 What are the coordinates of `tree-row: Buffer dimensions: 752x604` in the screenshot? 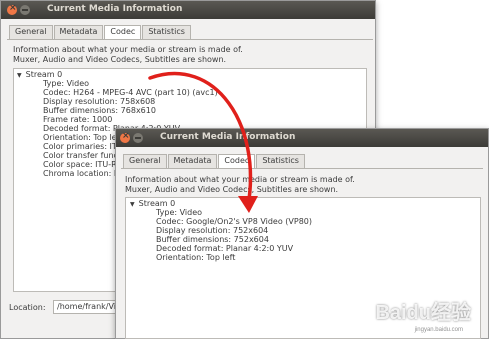 It's located at (212, 239).